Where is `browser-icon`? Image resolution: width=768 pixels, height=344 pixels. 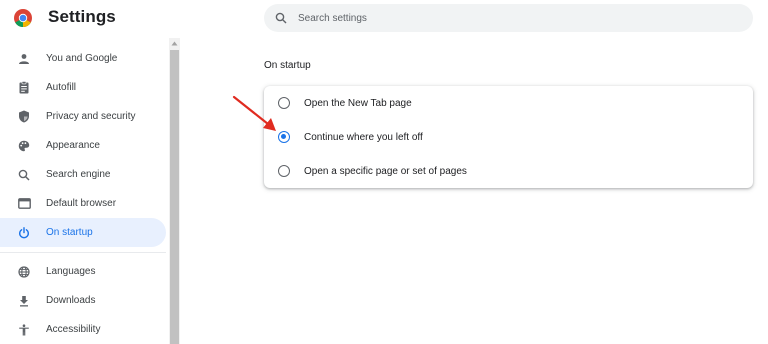 browser-icon is located at coordinates (24, 204).